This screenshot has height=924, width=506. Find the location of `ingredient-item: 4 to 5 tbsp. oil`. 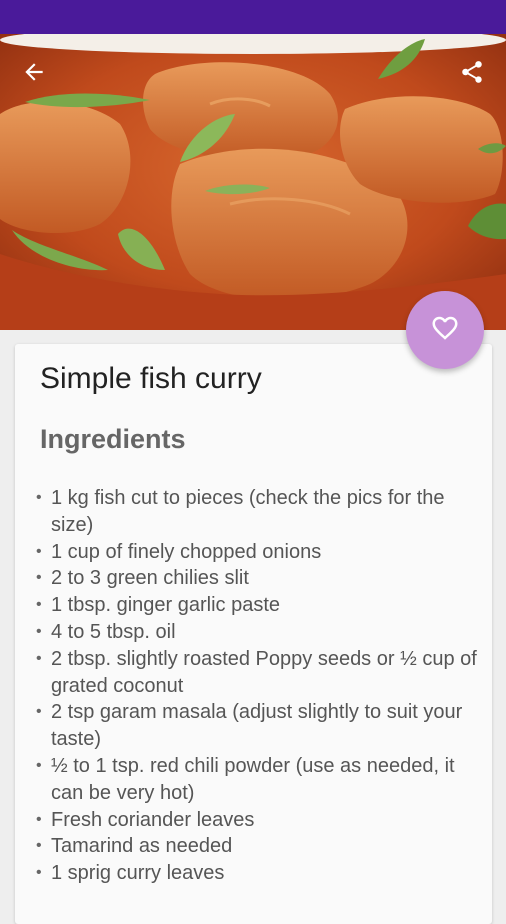

ingredient-item: 4 to 5 tbsp. oil is located at coordinates (258, 632).